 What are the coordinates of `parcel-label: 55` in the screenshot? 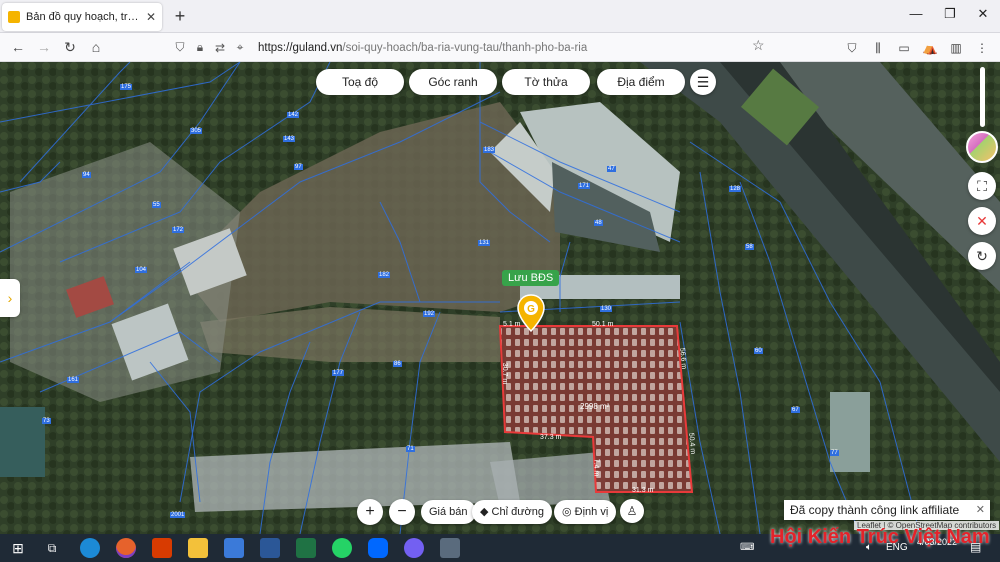 It's located at (156, 205).